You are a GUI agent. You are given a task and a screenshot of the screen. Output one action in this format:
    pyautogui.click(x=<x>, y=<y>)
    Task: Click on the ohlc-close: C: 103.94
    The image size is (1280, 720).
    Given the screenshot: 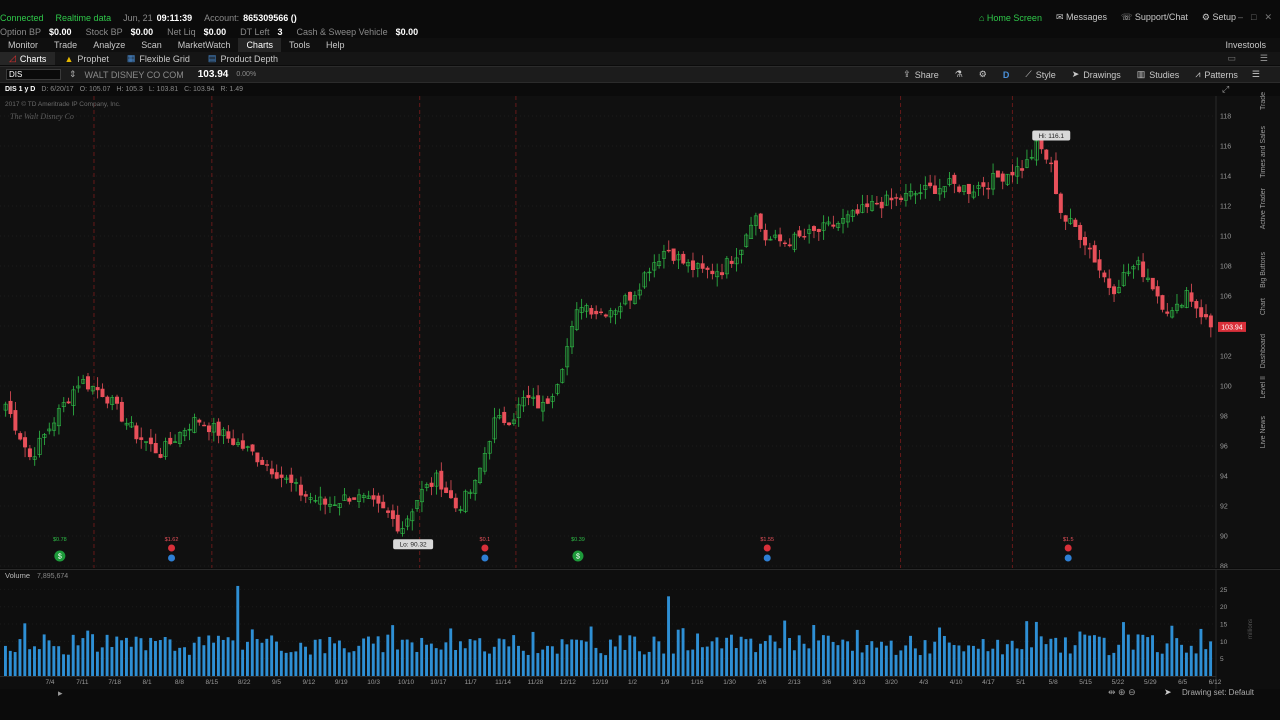 What is the action you would take?
    pyautogui.click(x=199, y=89)
    